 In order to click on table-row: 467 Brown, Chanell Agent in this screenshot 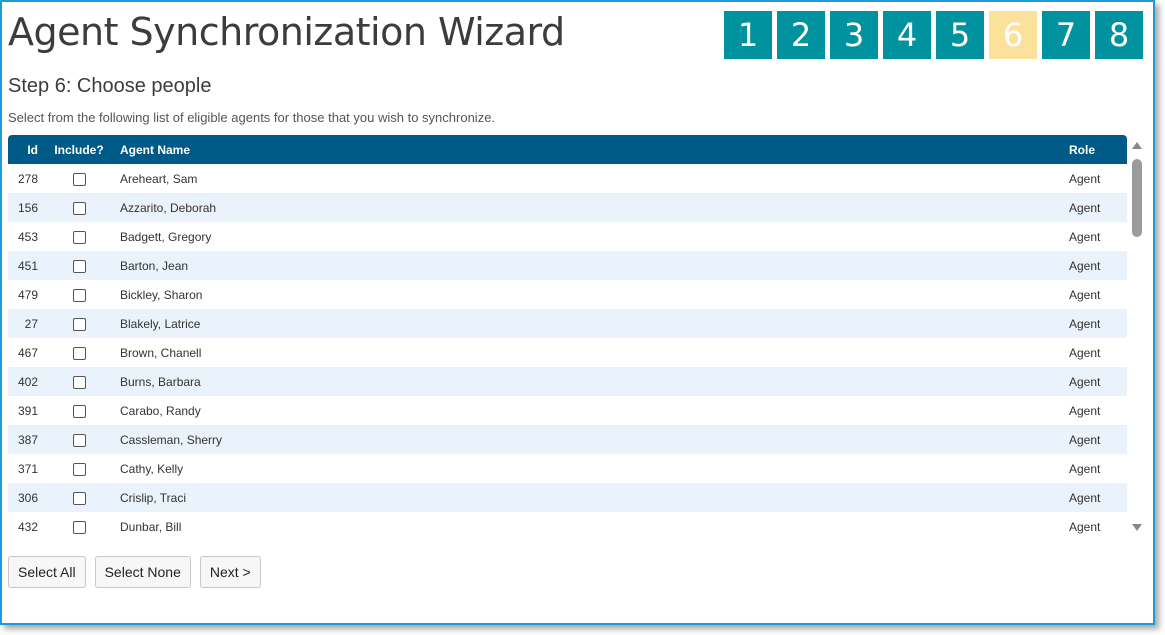, I will do `click(567, 352)`.